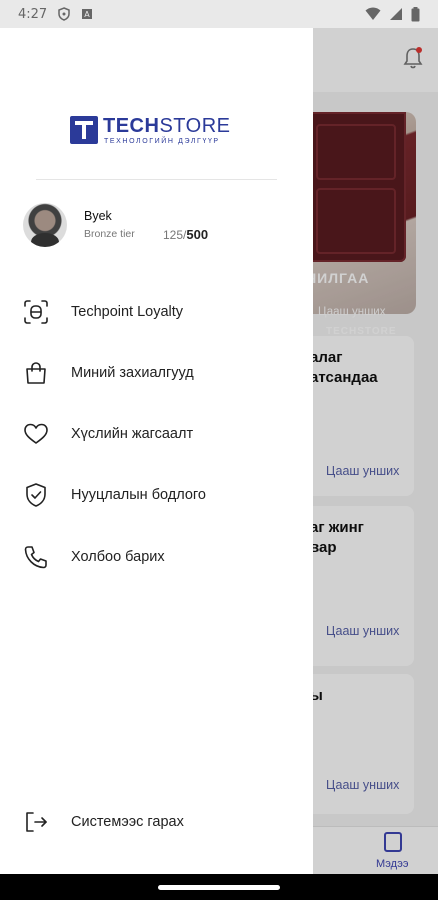  Describe the element at coordinates (36, 434) in the screenshot. I see `heart-icon` at that location.